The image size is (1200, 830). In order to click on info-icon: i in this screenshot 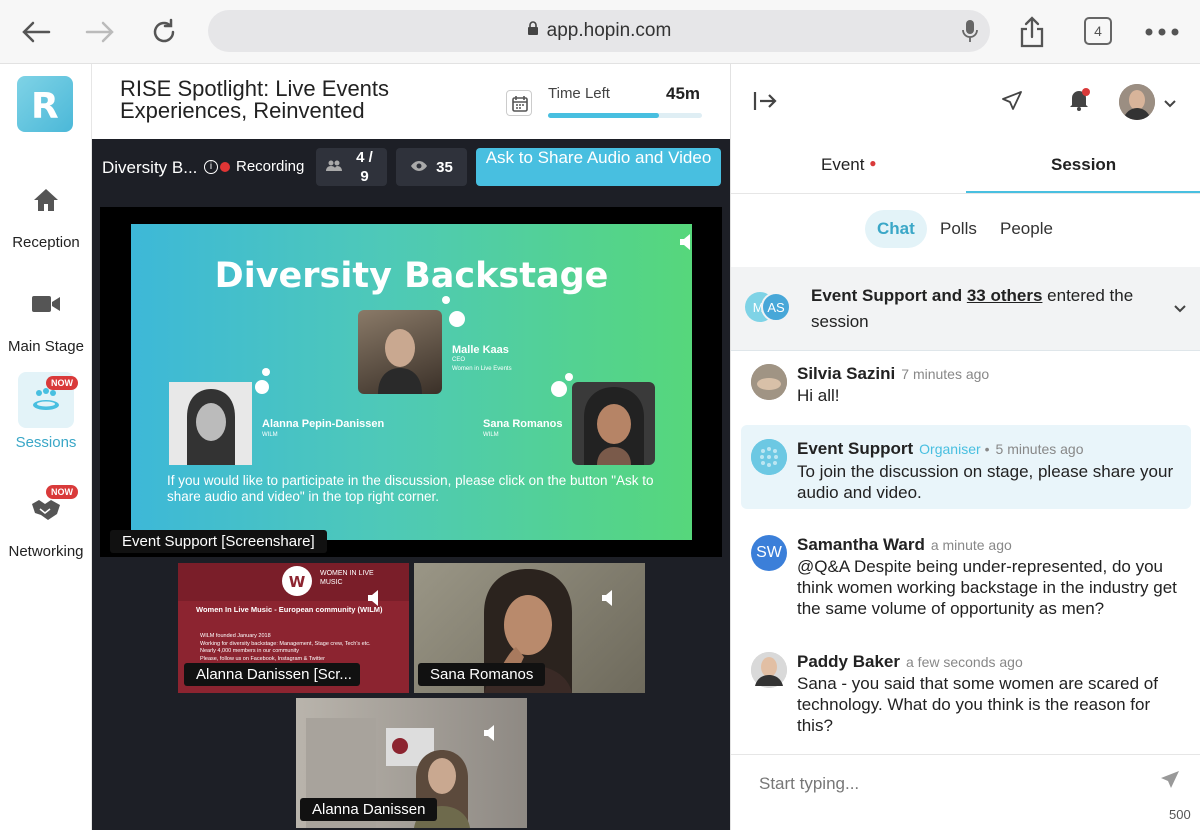, I will do `click(211, 166)`.